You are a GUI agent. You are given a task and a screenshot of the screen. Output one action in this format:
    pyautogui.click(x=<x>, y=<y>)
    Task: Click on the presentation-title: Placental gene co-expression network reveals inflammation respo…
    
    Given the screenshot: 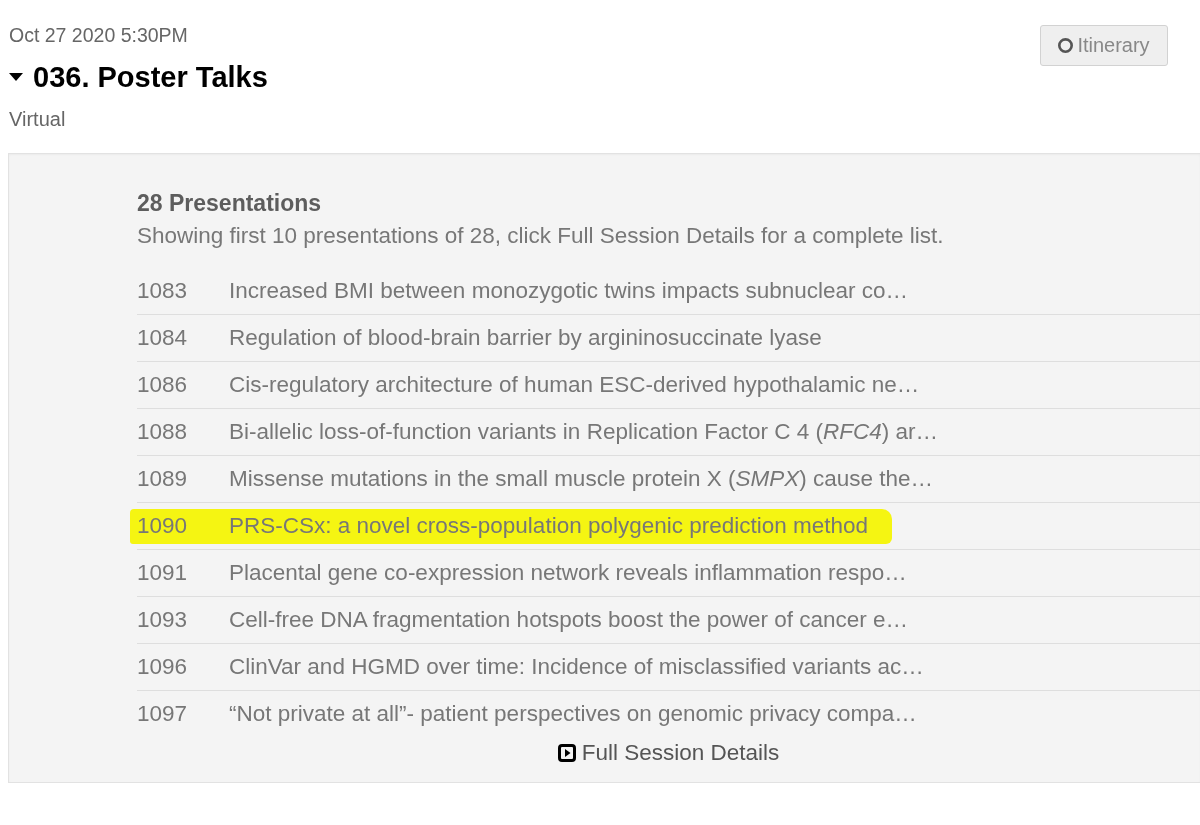 What is the action you would take?
    pyautogui.click(x=568, y=573)
    